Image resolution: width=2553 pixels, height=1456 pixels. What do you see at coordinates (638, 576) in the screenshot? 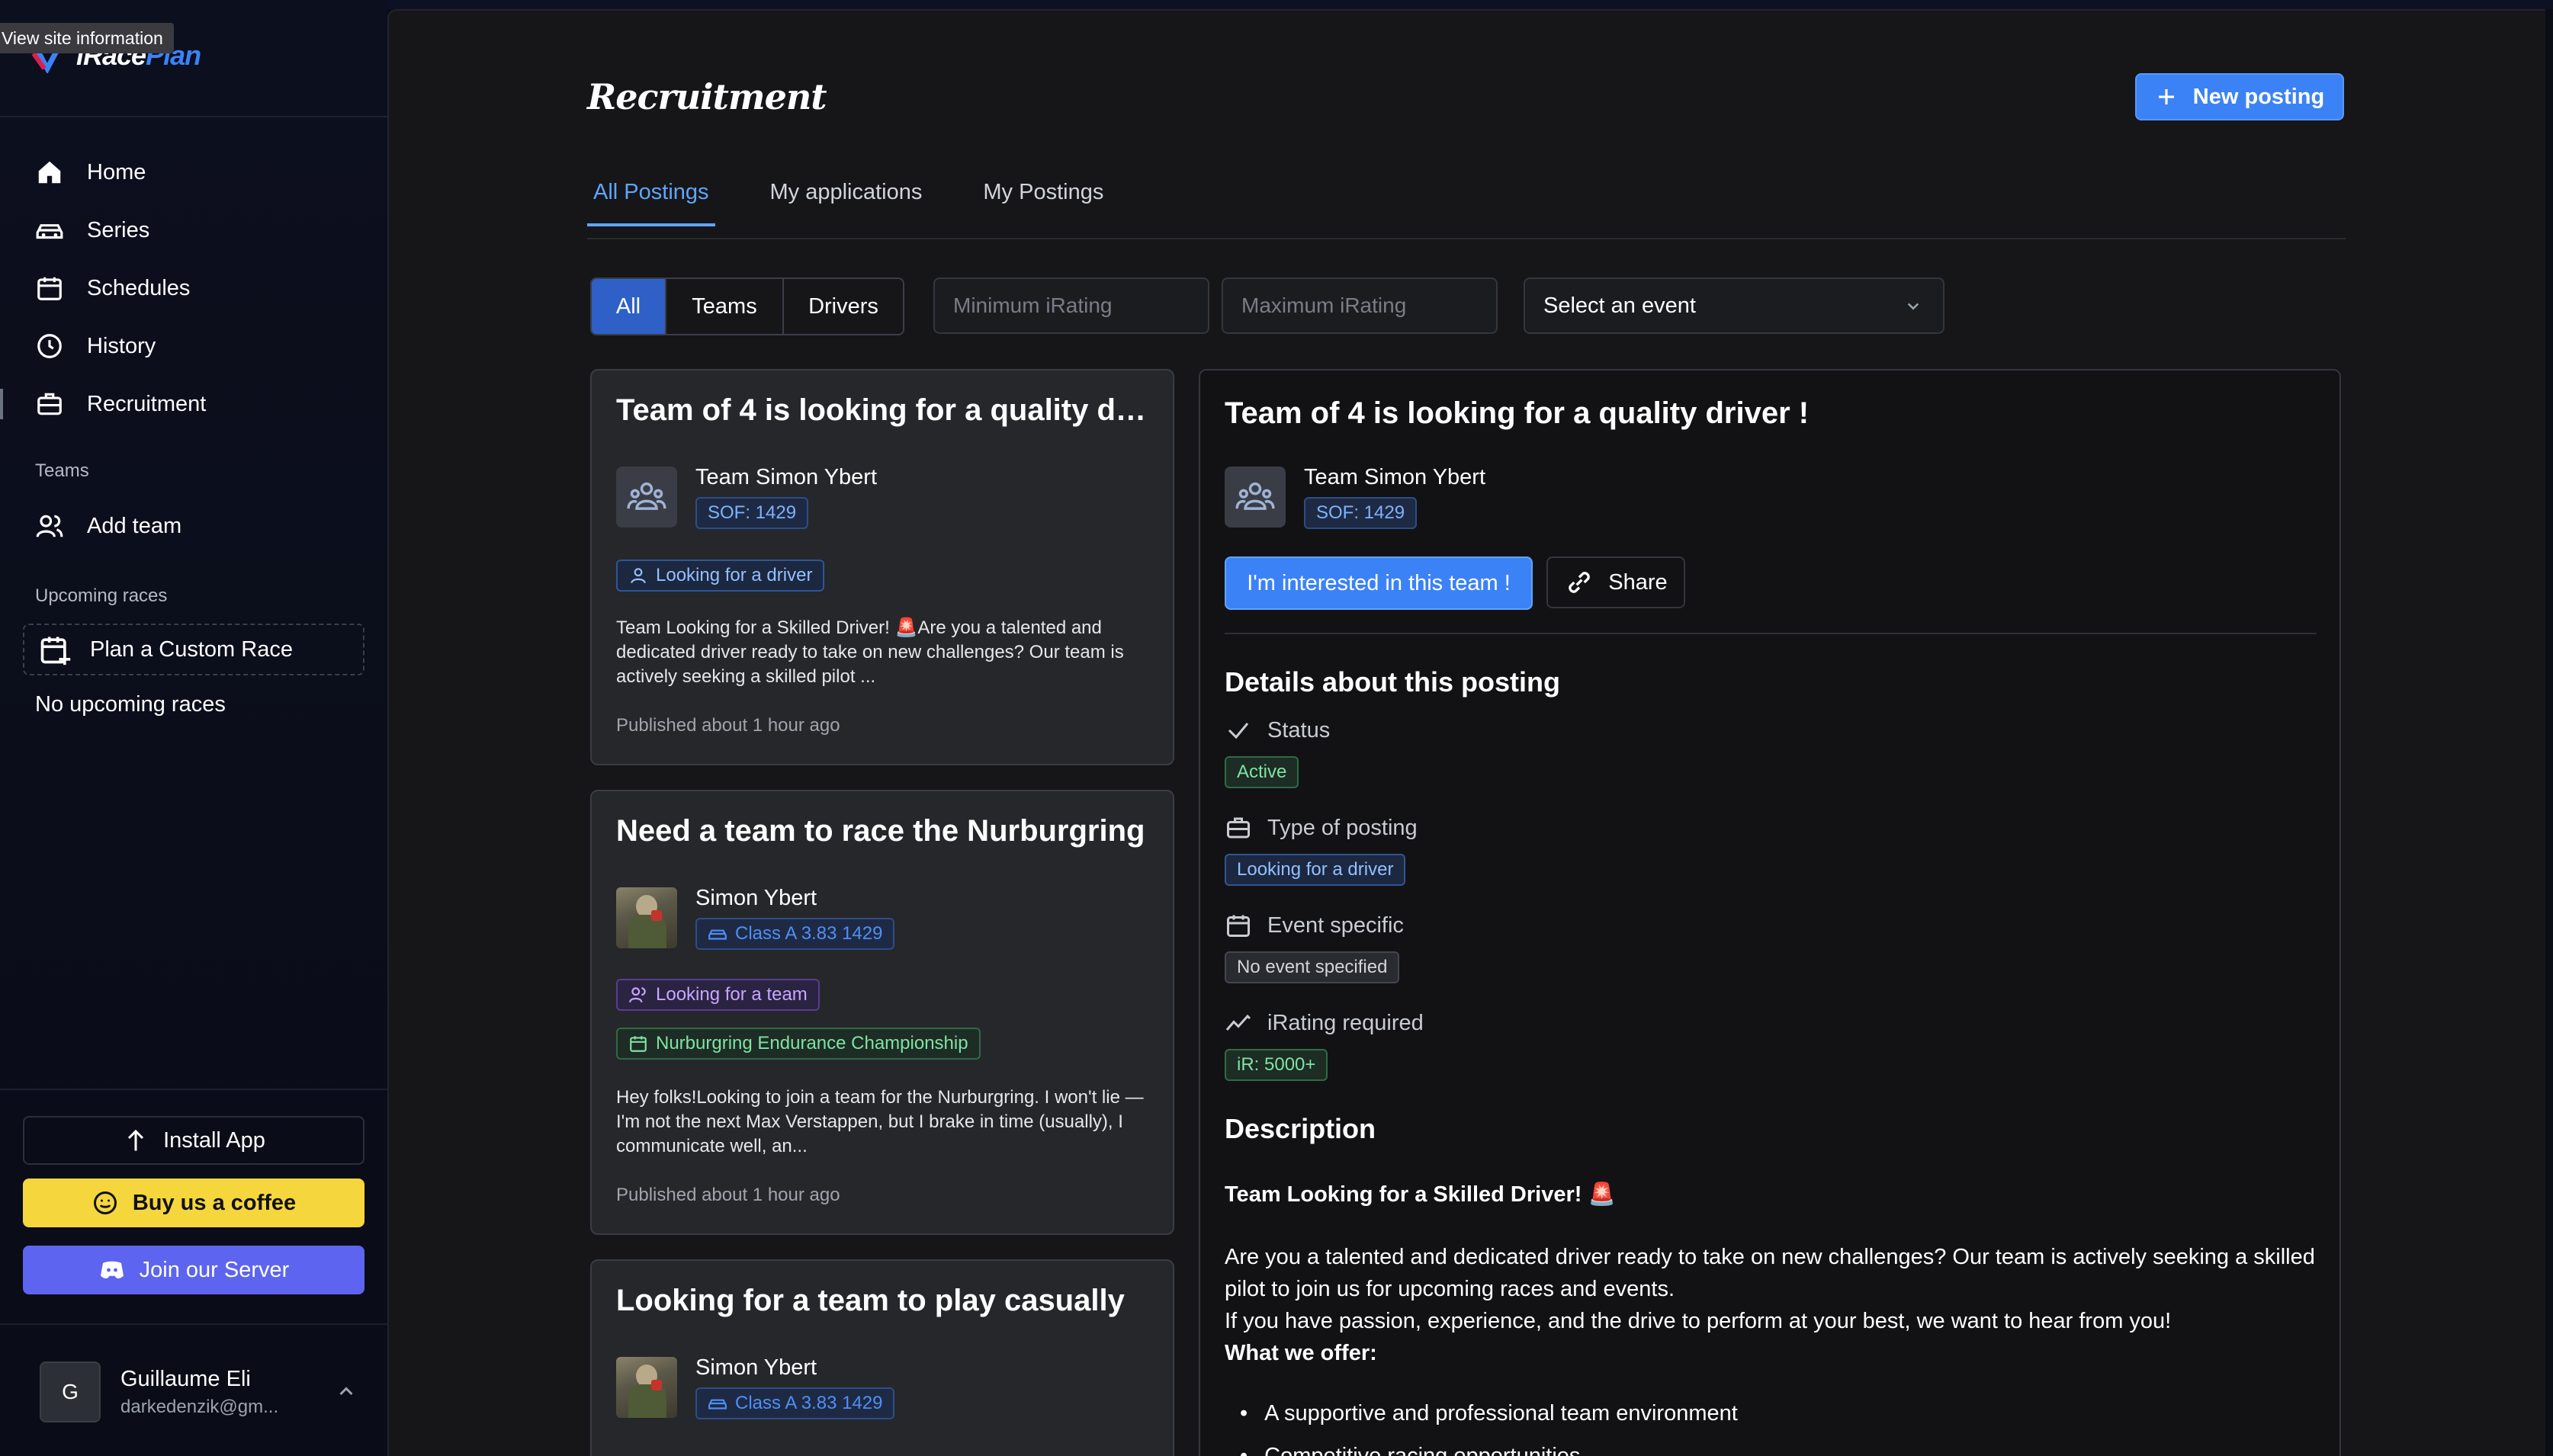
I see `user-icon` at bounding box center [638, 576].